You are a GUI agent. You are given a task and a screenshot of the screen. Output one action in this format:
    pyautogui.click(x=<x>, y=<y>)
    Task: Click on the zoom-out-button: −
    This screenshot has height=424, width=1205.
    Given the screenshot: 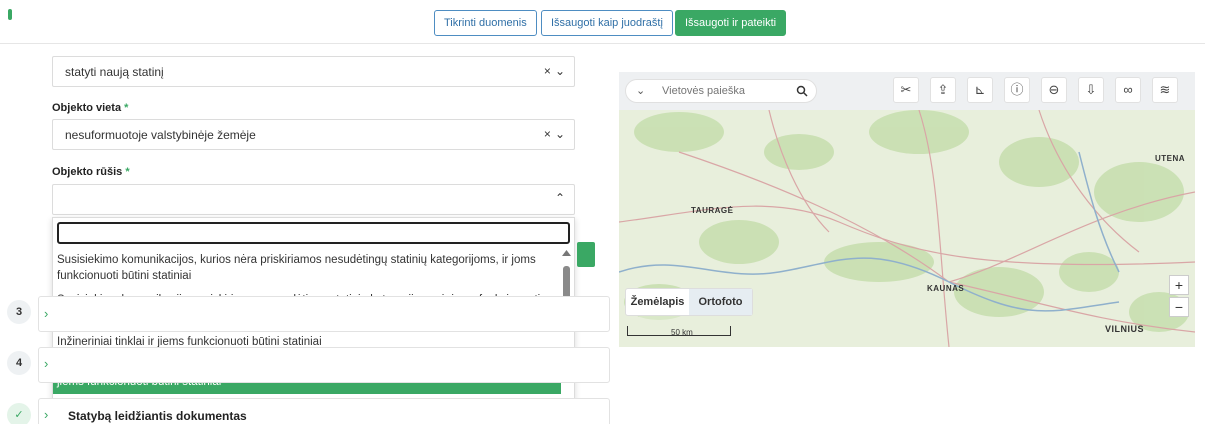 What is the action you would take?
    pyautogui.click(x=1179, y=307)
    